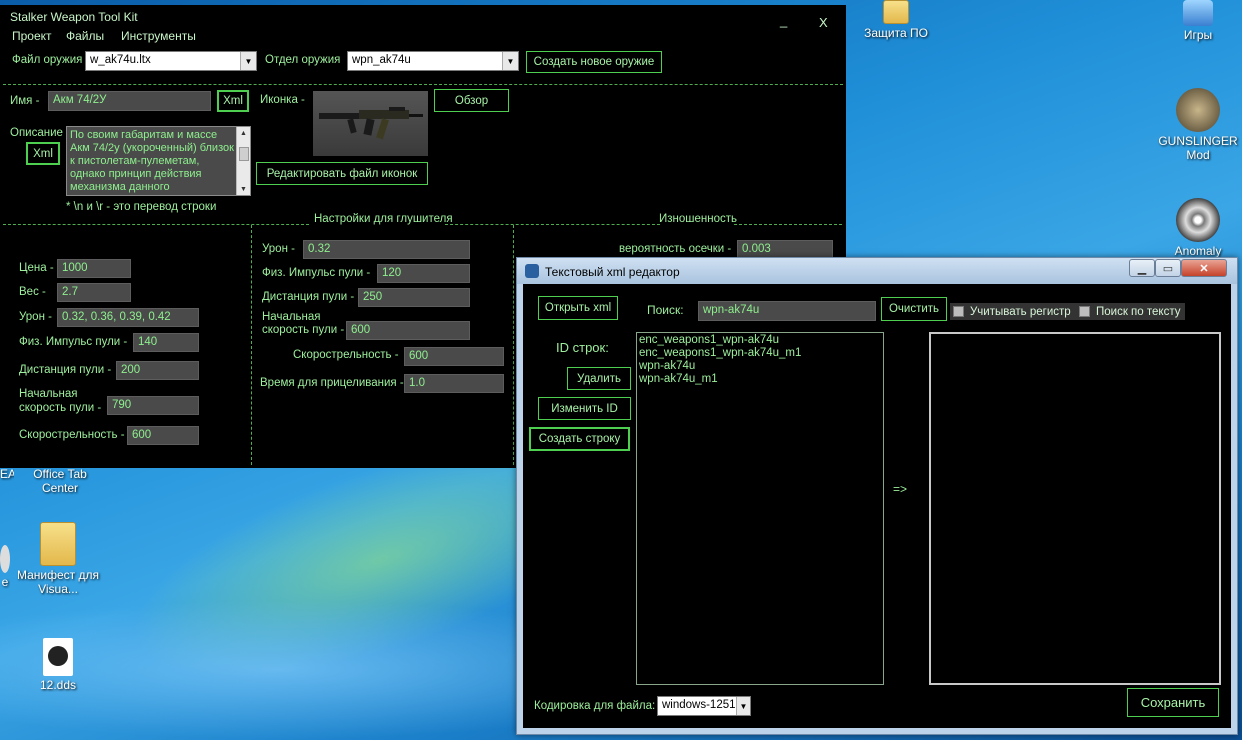  Describe the element at coordinates (244, 154) in the screenshot. I see `scroll-thumb` at that location.